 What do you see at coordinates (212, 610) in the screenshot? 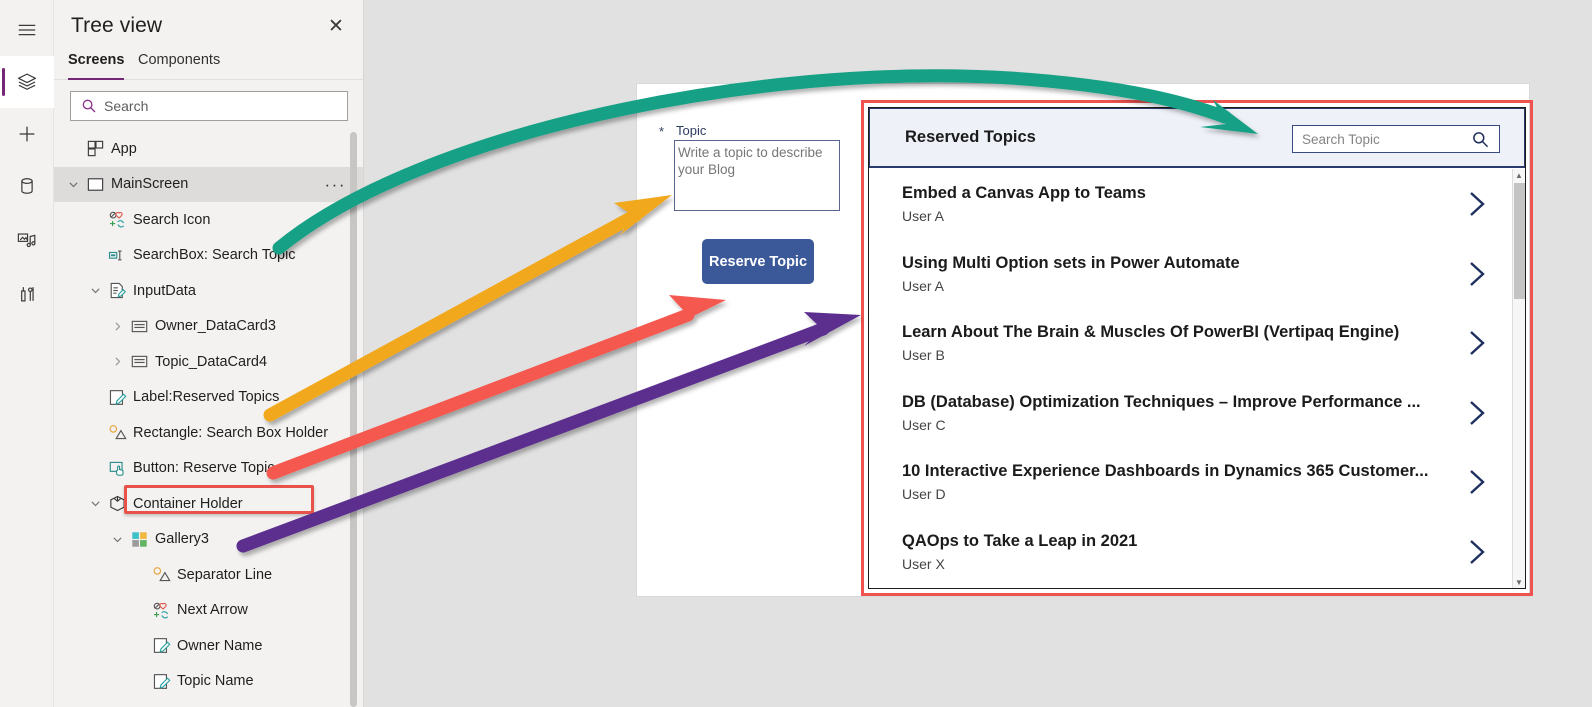
I see `tree-item-label: Next Arrow` at bounding box center [212, 610].